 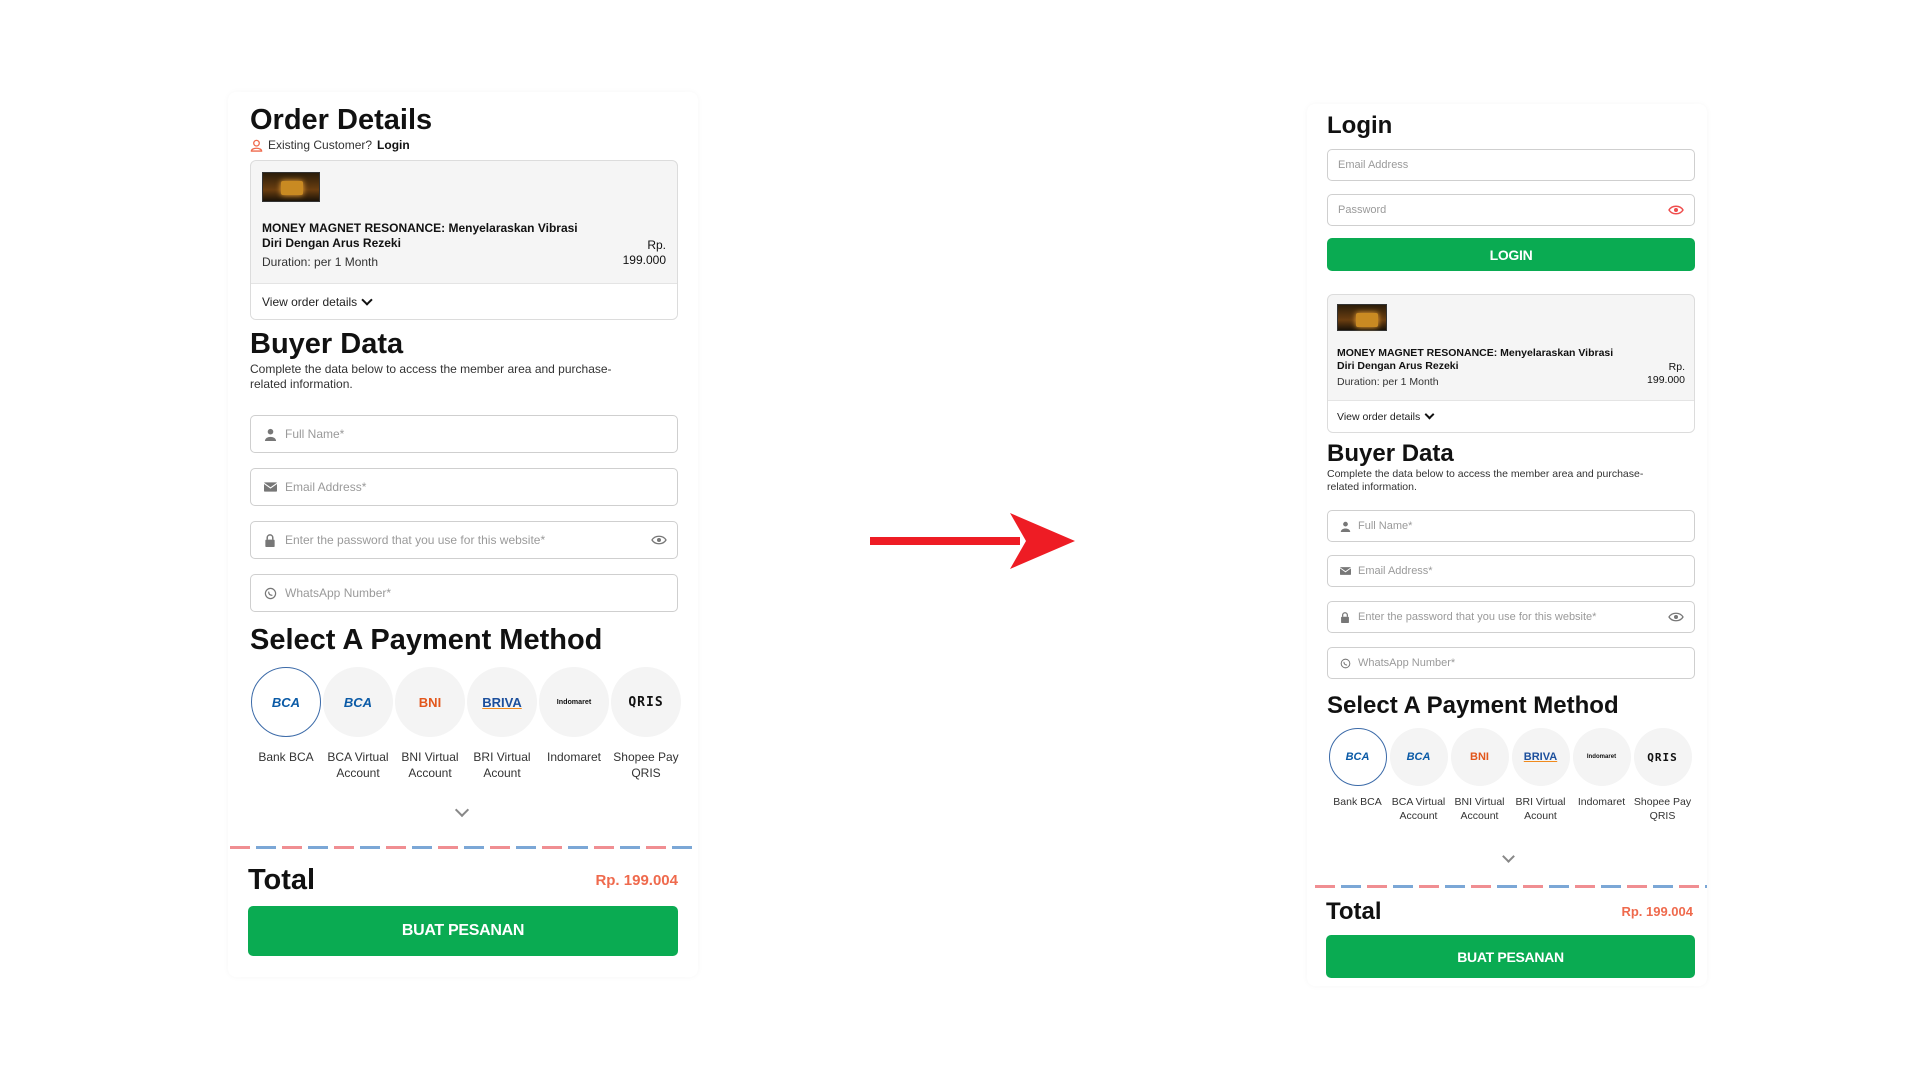 What do you see at coordinates (341, 120) in the screenshot?
I see `order-details-title: Order Details` at bounding box center [341, 120].